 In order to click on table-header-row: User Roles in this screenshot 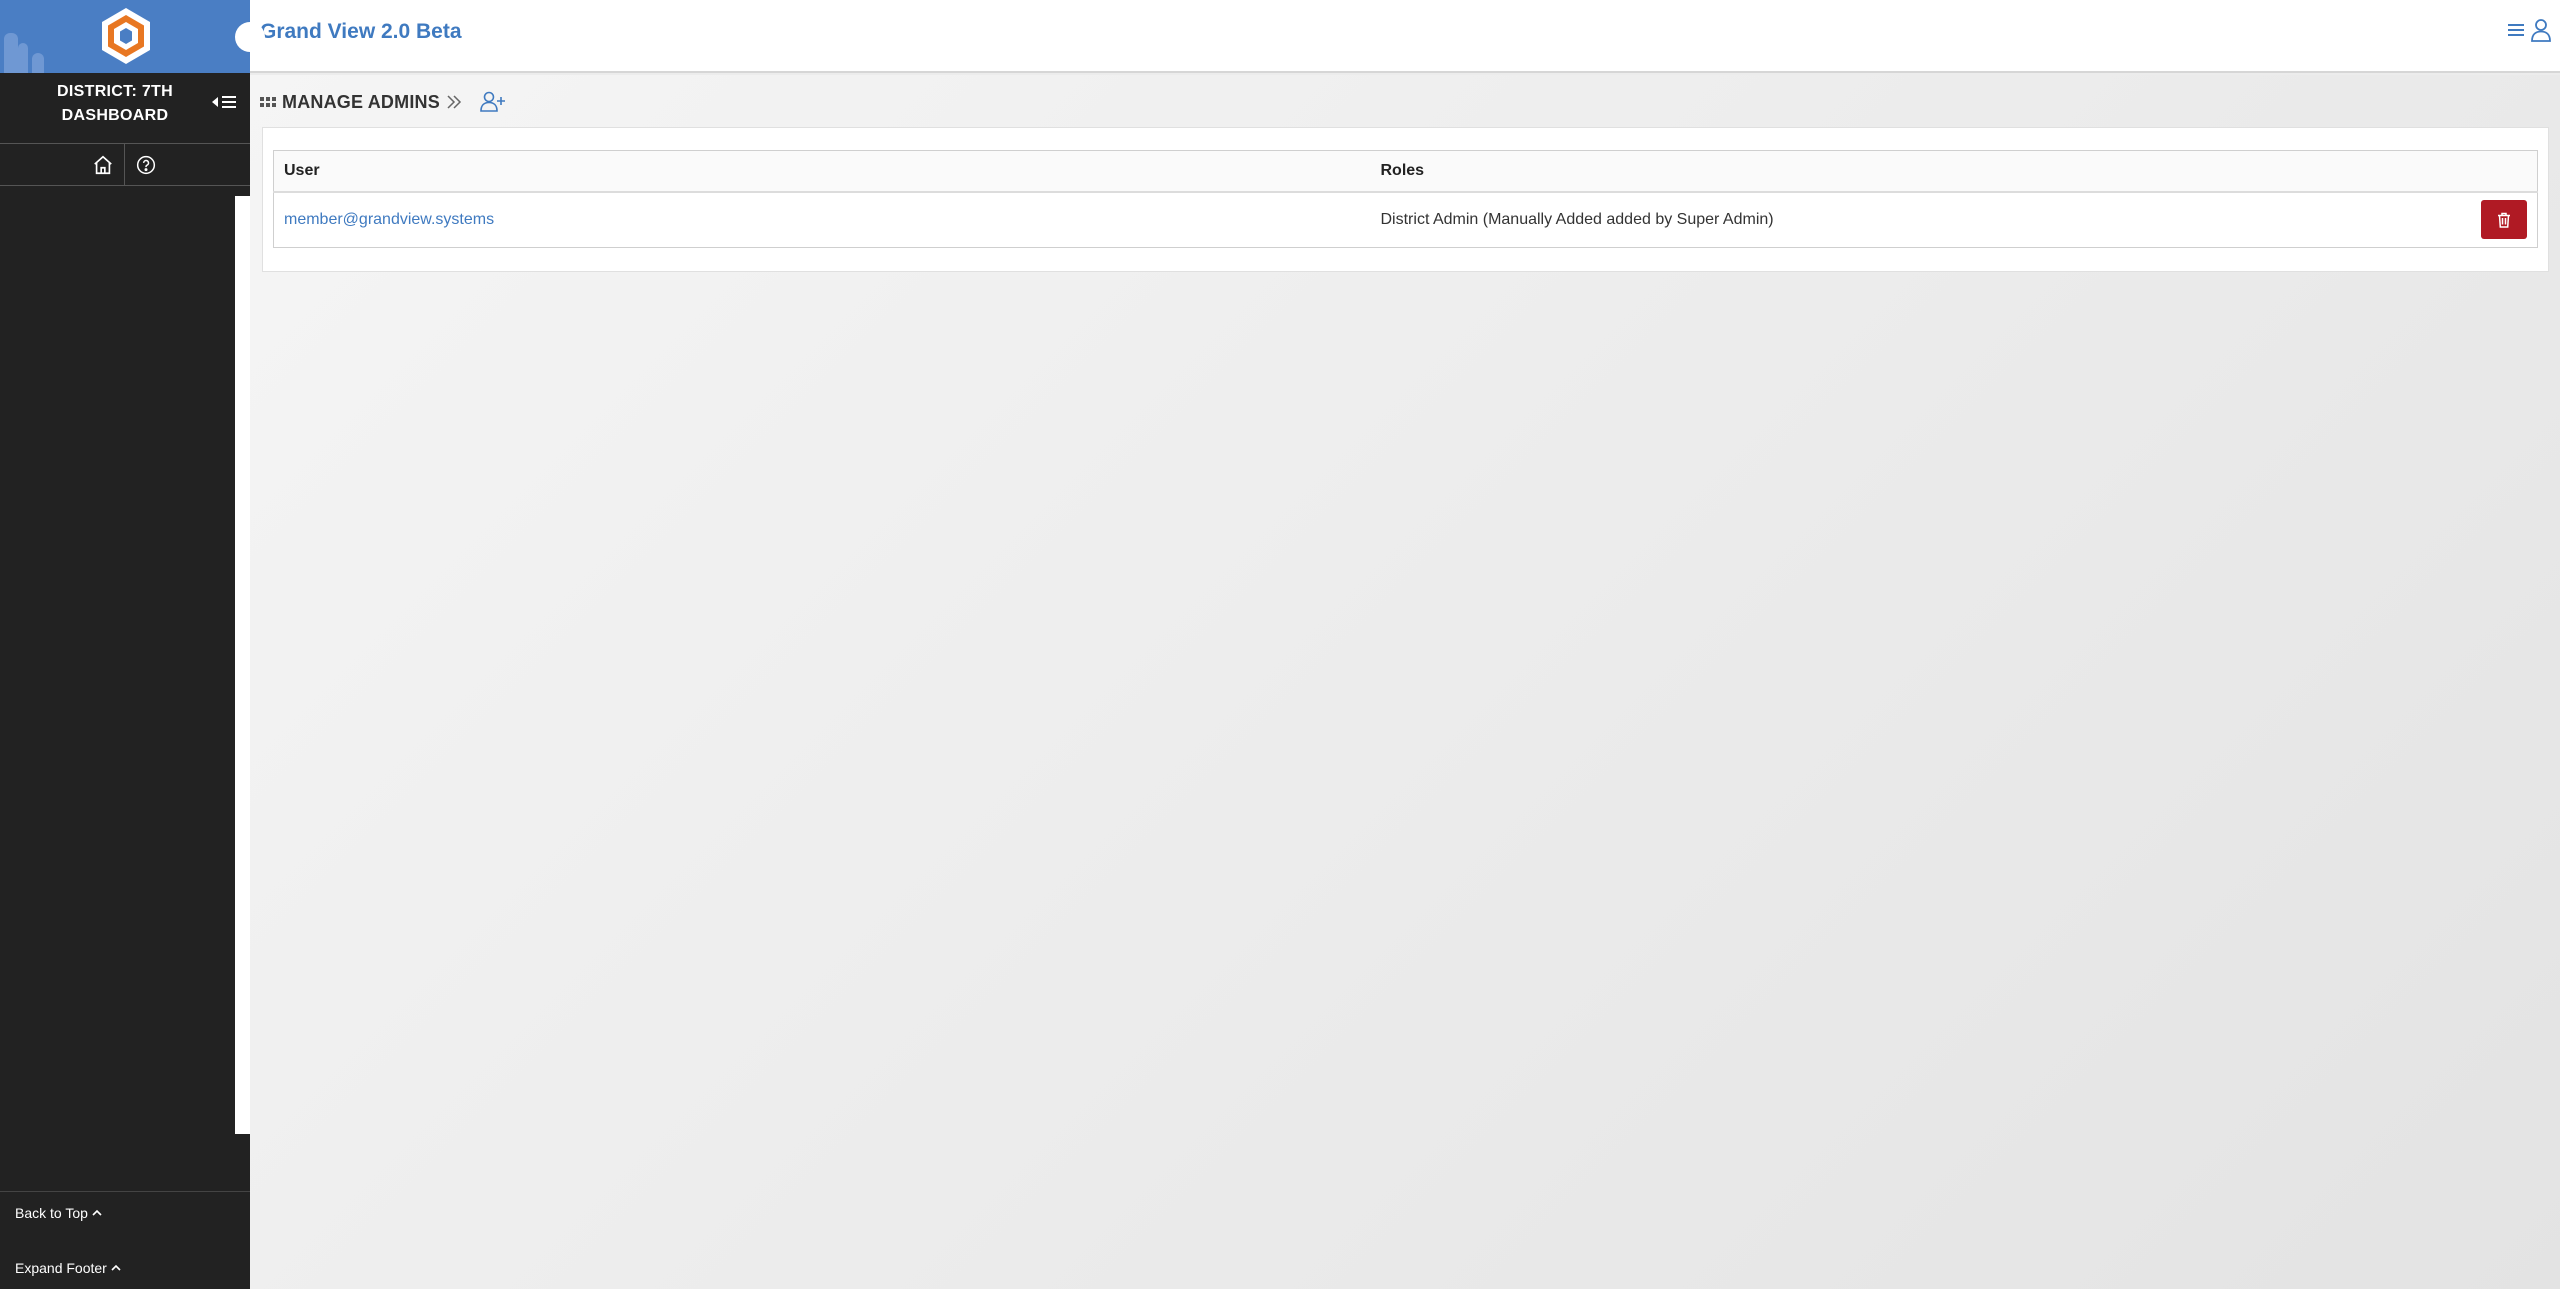, I will do `click(1405, 171)`.